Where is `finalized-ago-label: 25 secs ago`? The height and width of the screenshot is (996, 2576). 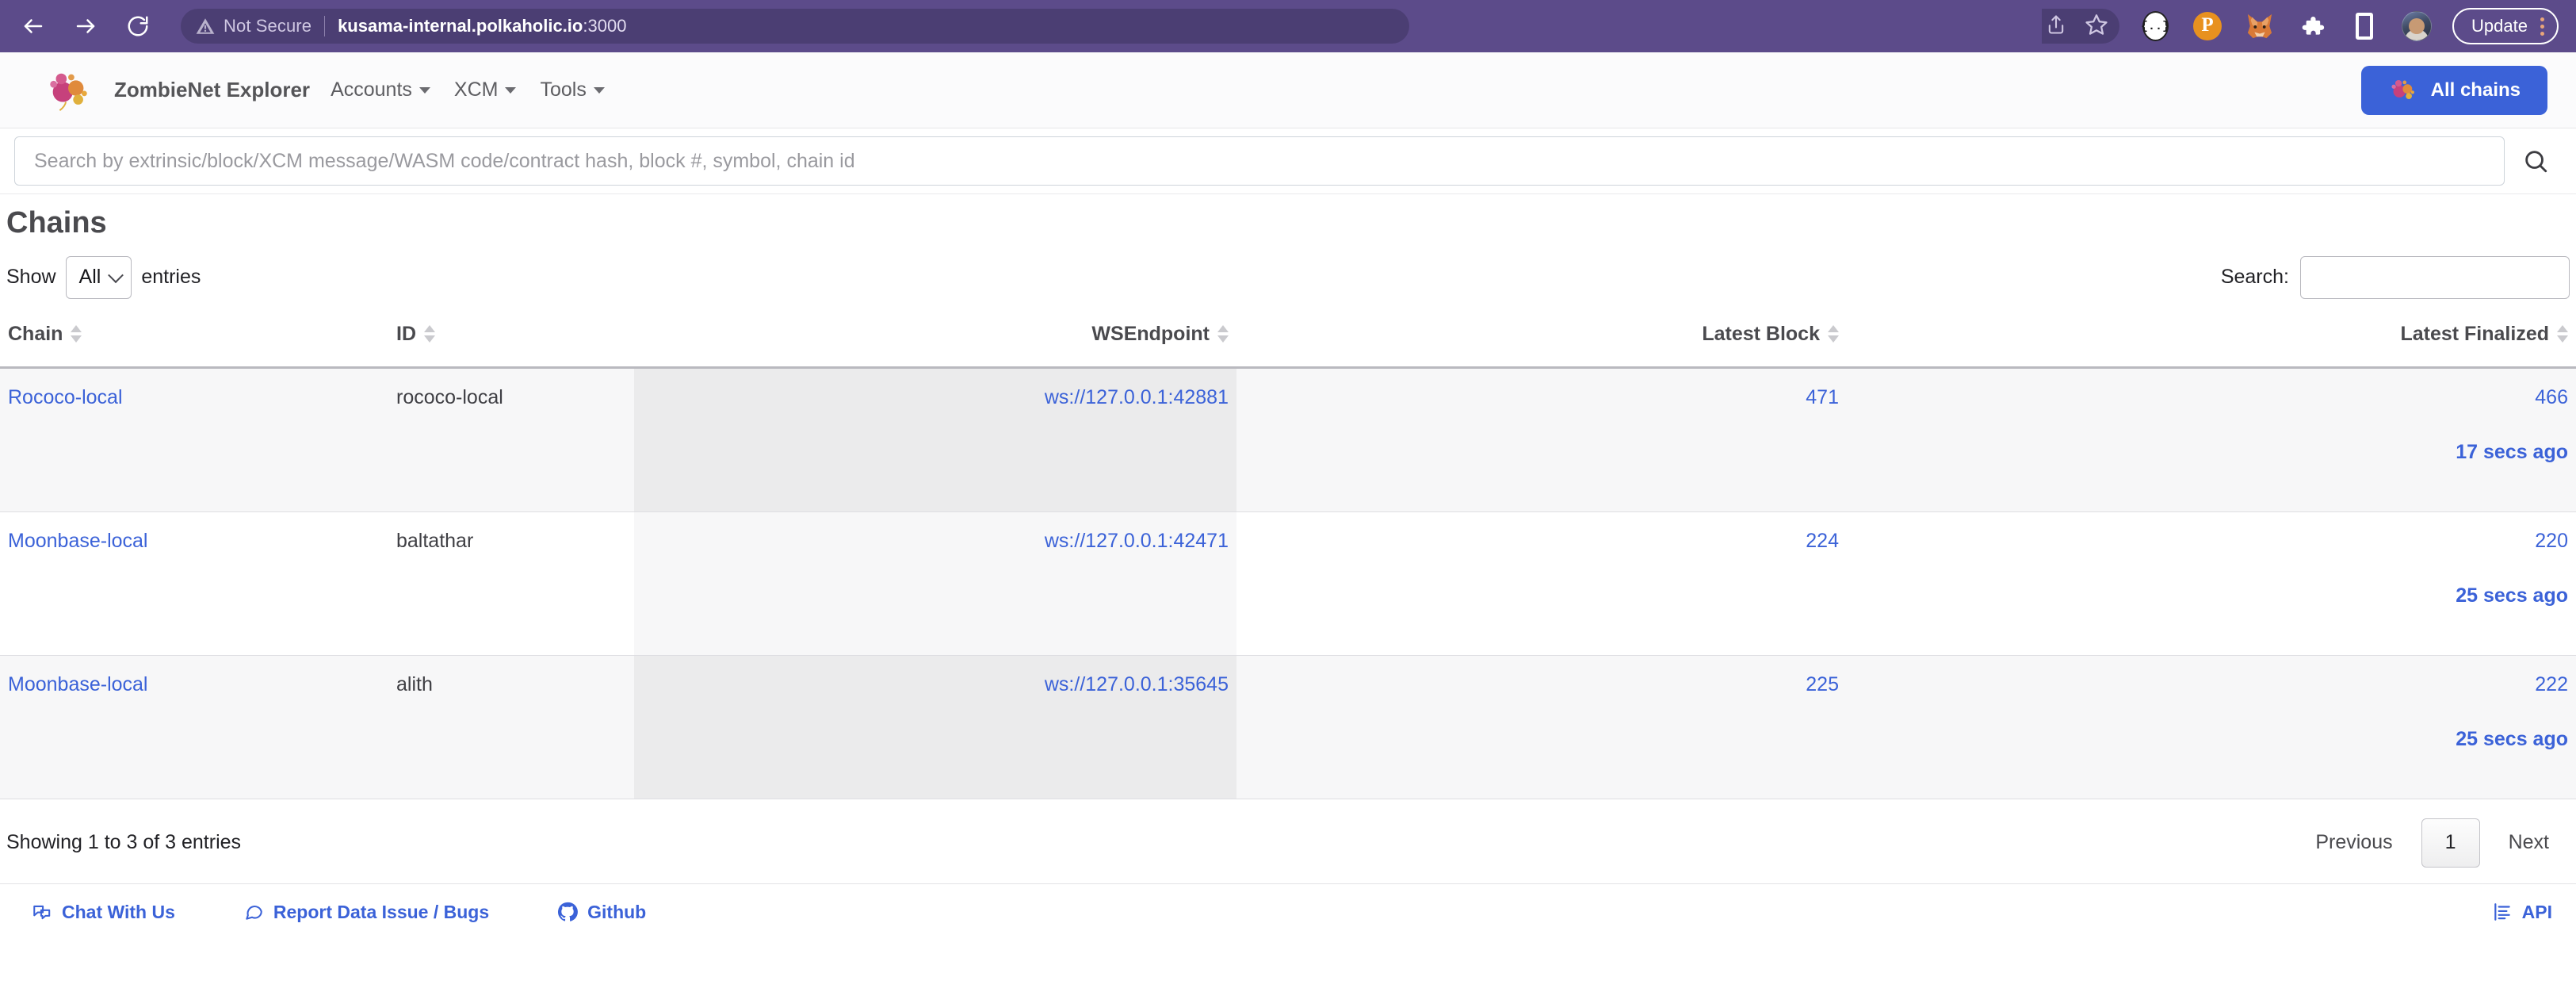 finalized-ago-label: 25 secs ago is located at coordinates (2512, 738).